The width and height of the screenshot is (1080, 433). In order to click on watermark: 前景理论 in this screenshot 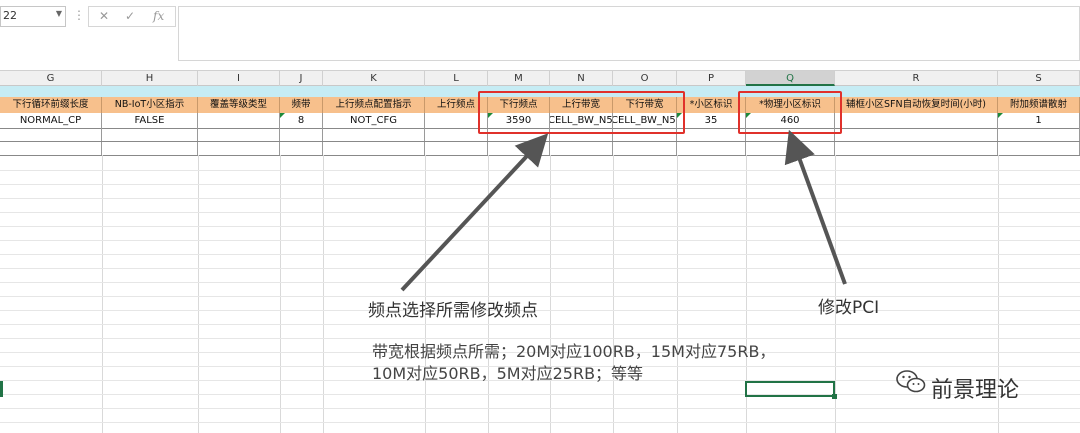, I will do `click(957, 385)`.